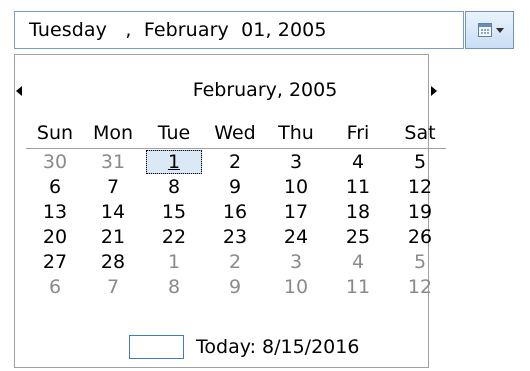  I want to click on calendar-day-number: 15, so click(174, 212).